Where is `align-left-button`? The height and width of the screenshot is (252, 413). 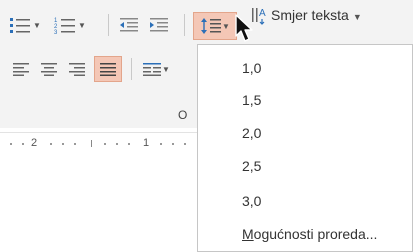
align-left-button is located at coordinates (21, 69).